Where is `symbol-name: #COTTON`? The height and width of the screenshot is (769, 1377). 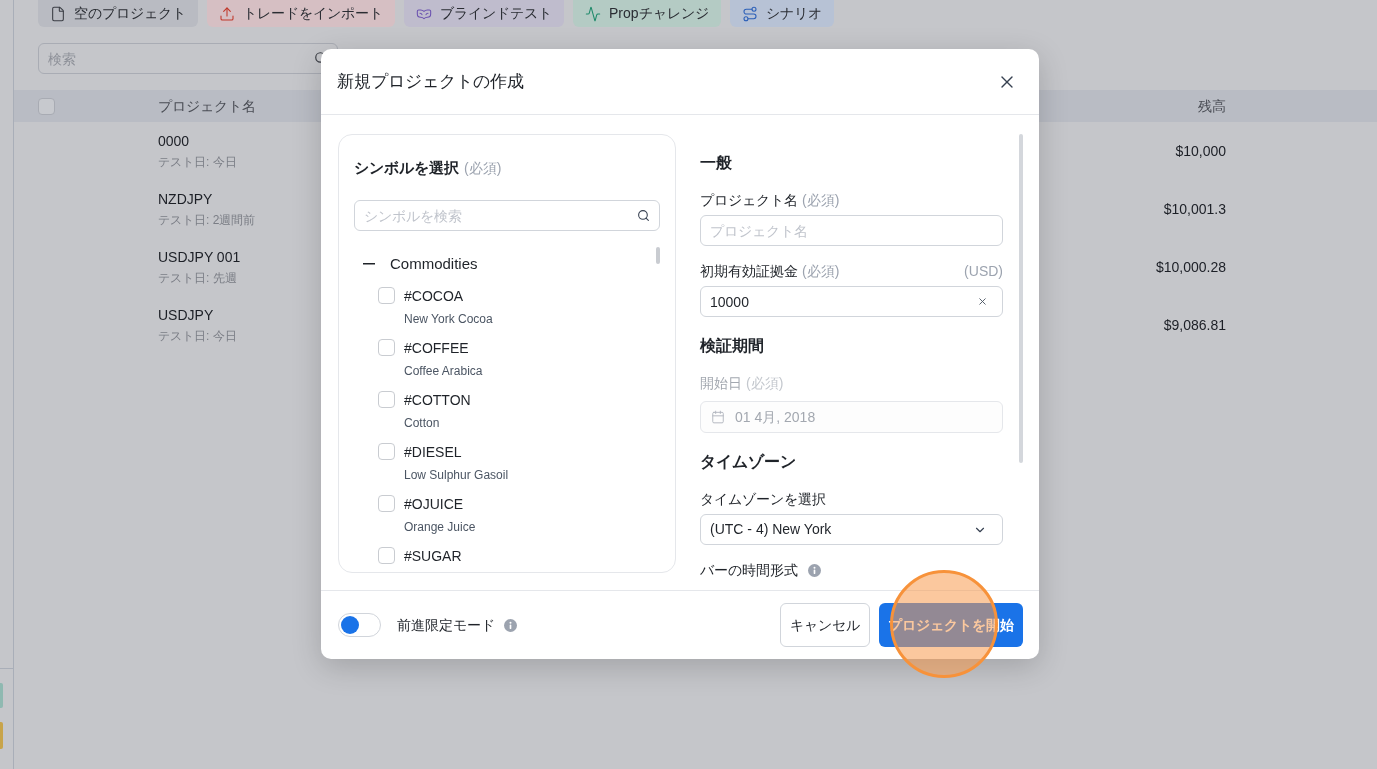
symbol-name: #COTTON is located at coordinates (437, 400).